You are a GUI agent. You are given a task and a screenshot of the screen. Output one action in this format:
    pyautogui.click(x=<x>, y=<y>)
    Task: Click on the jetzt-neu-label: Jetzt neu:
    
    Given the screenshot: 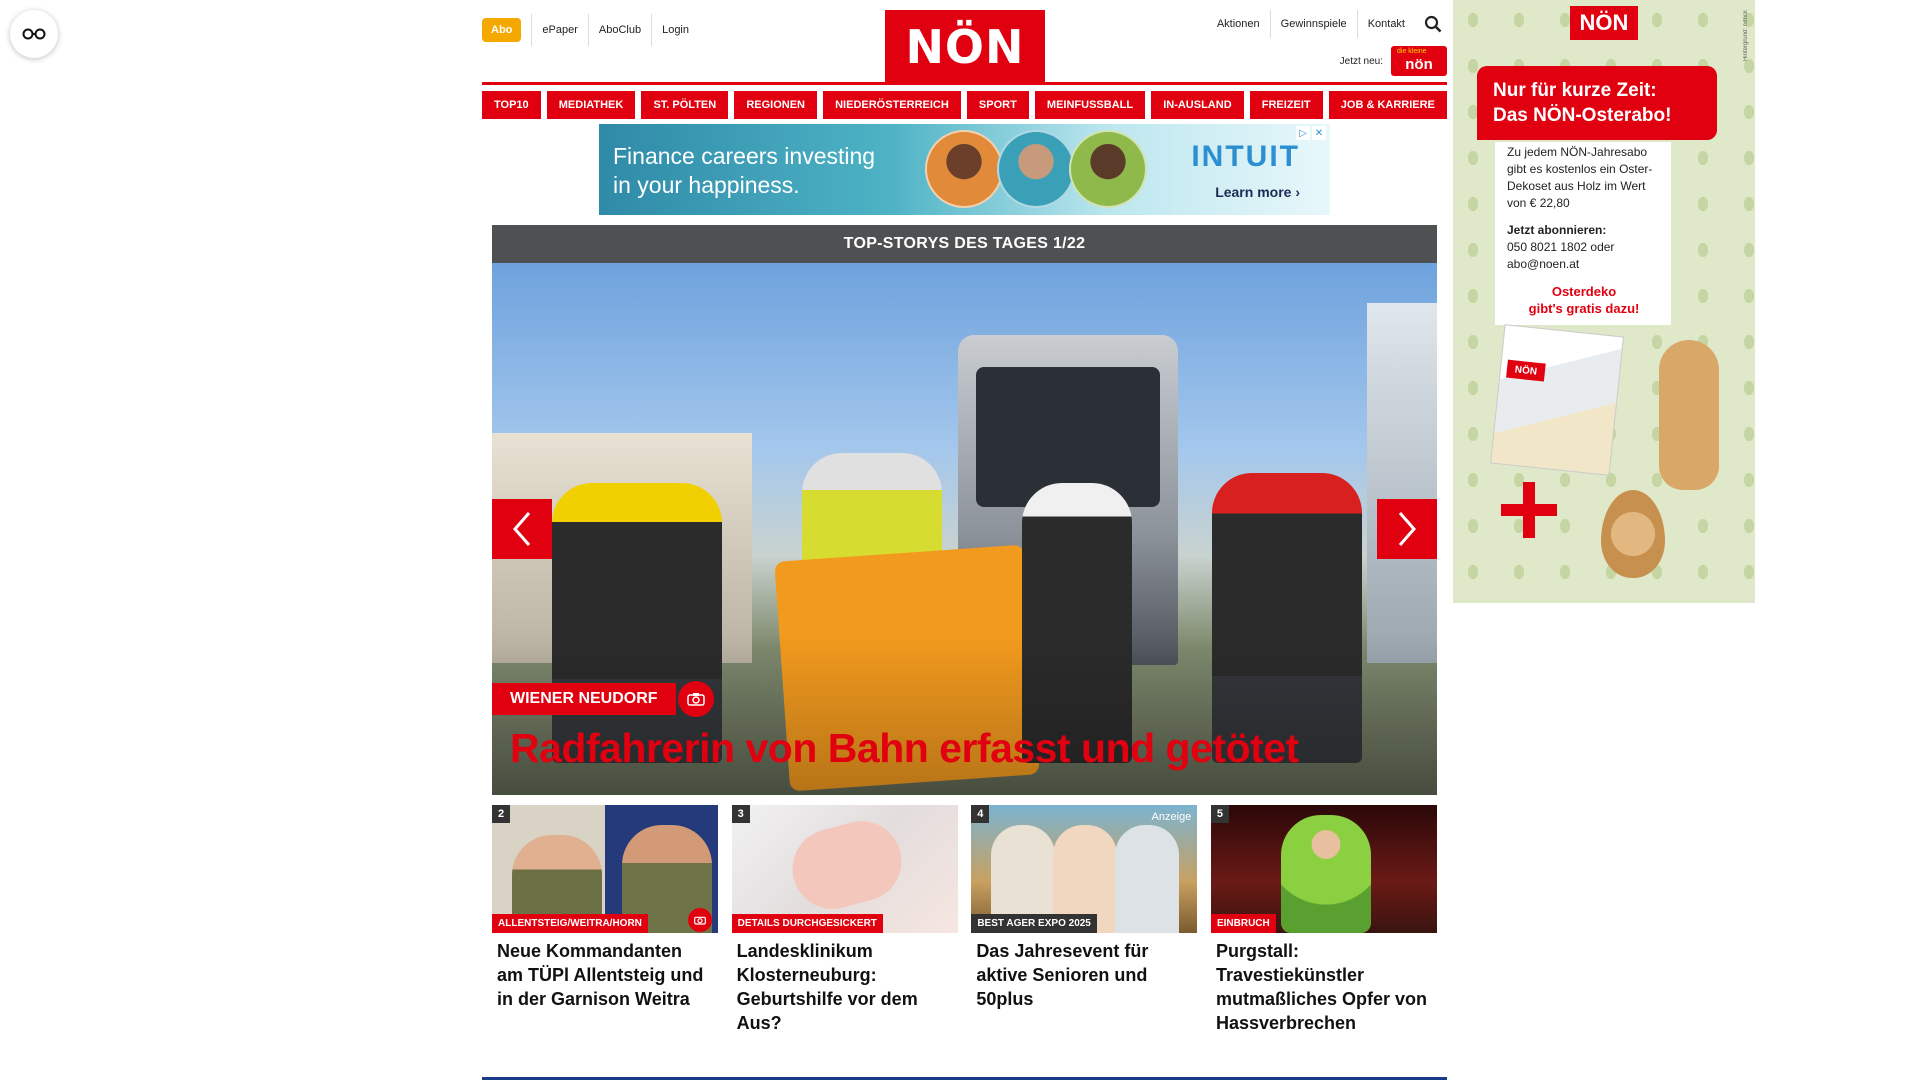 What is the action you would take?
    pyautogui.click(x=1361, y=61)
    